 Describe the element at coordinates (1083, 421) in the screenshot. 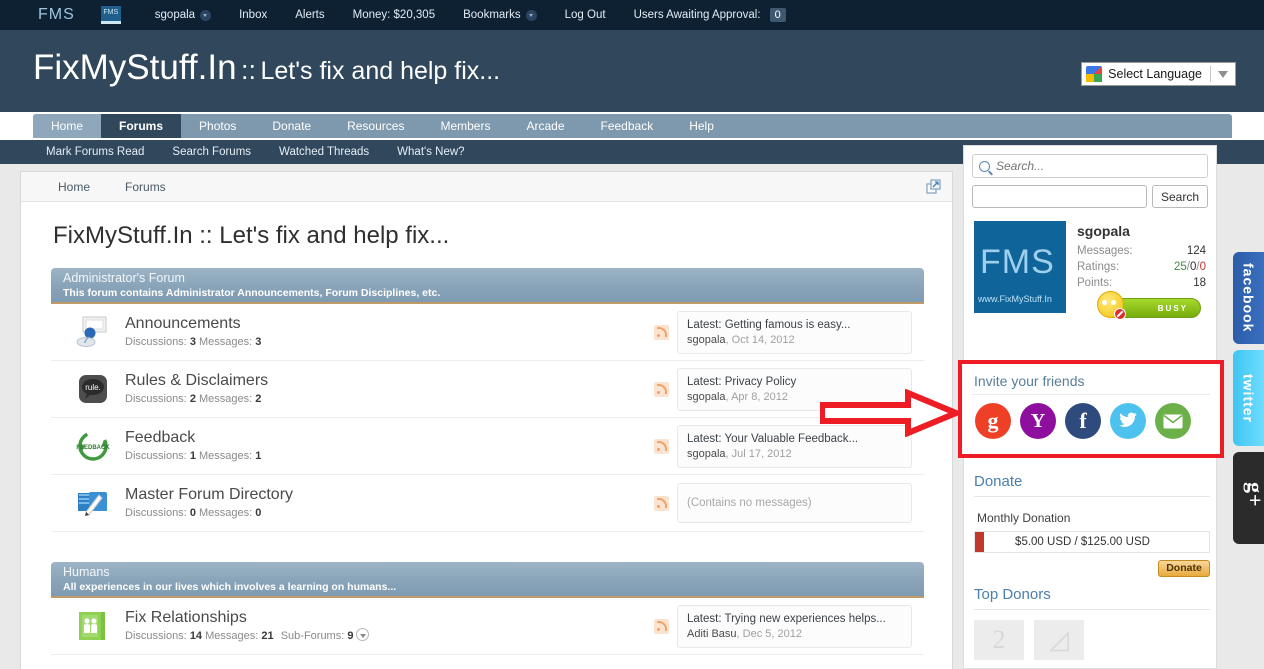

I see `facebook-icon: f` at that location.